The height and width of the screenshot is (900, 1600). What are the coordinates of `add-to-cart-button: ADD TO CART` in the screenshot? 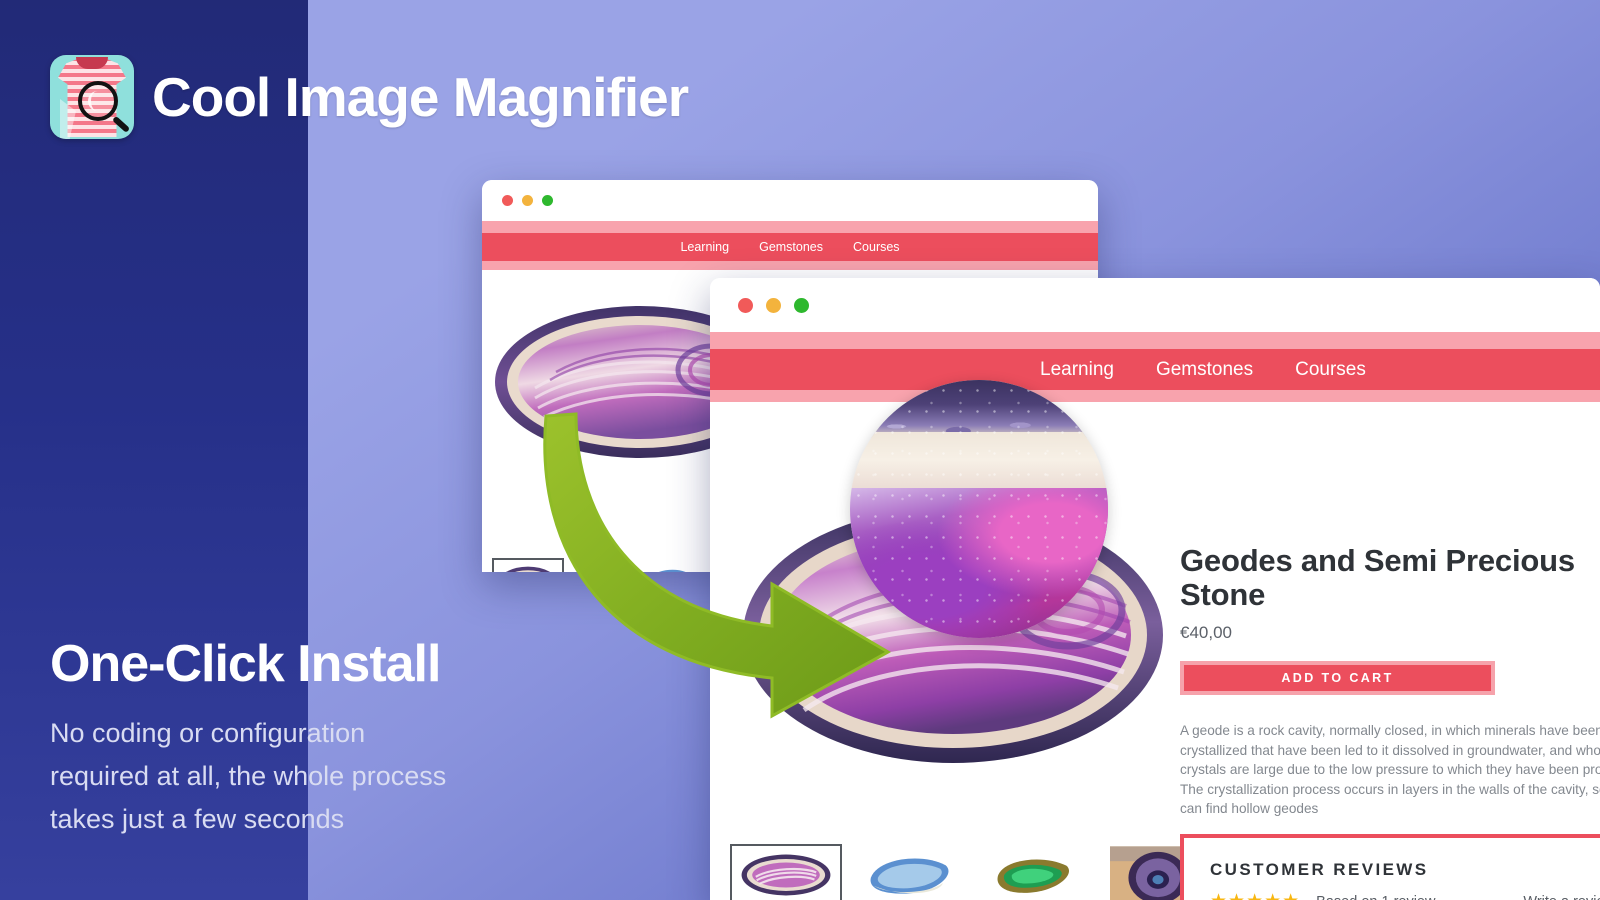 It's located at (1337, 678).